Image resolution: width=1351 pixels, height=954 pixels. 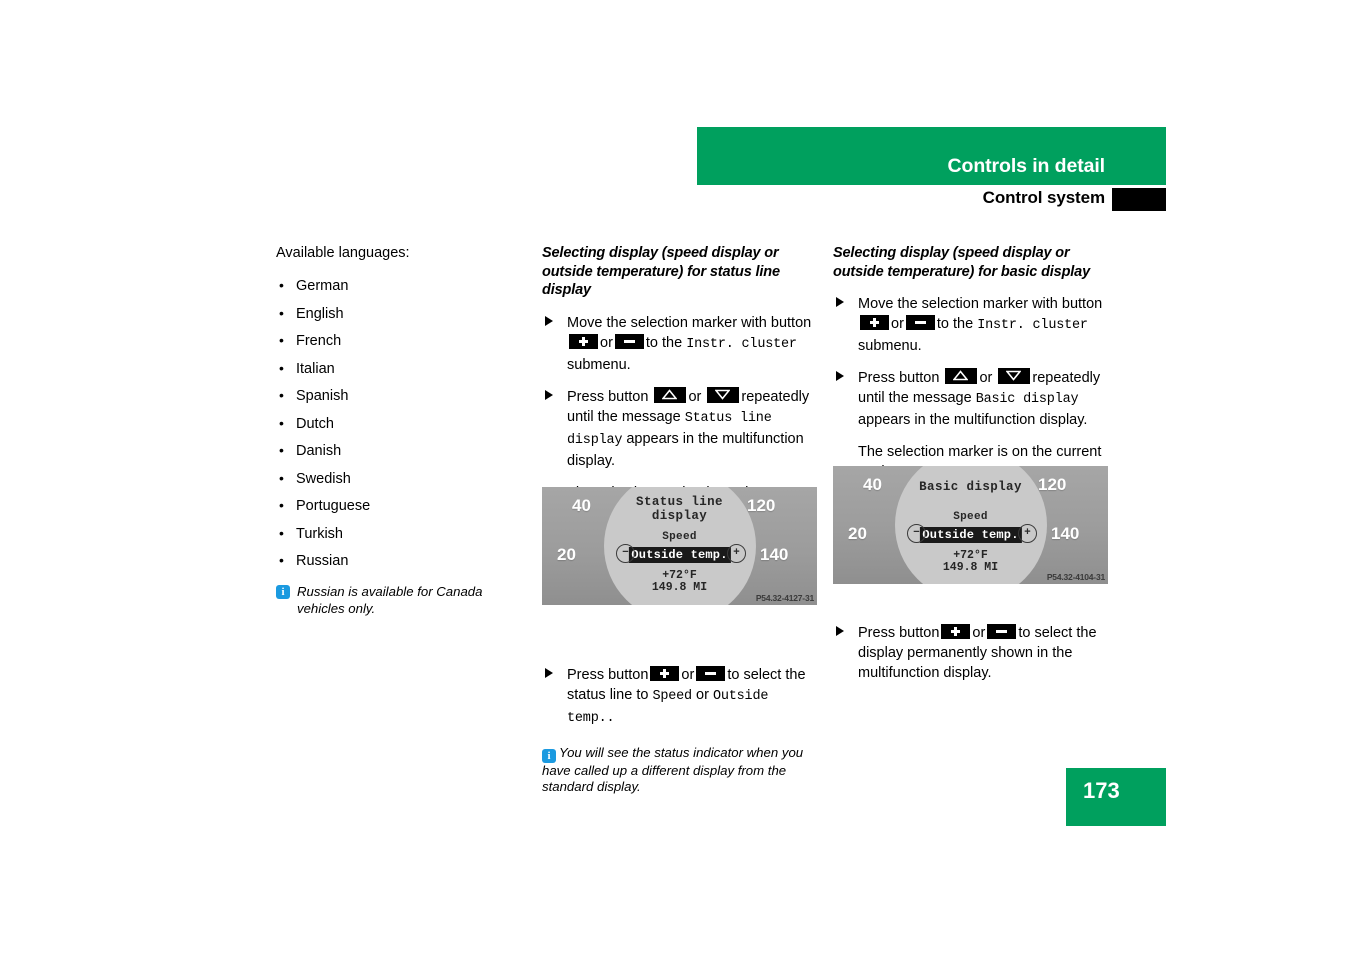 What do you see at coordinates (396, 313) in the screenshot?
I see `list-item: English` at bounding box center [396, 313].